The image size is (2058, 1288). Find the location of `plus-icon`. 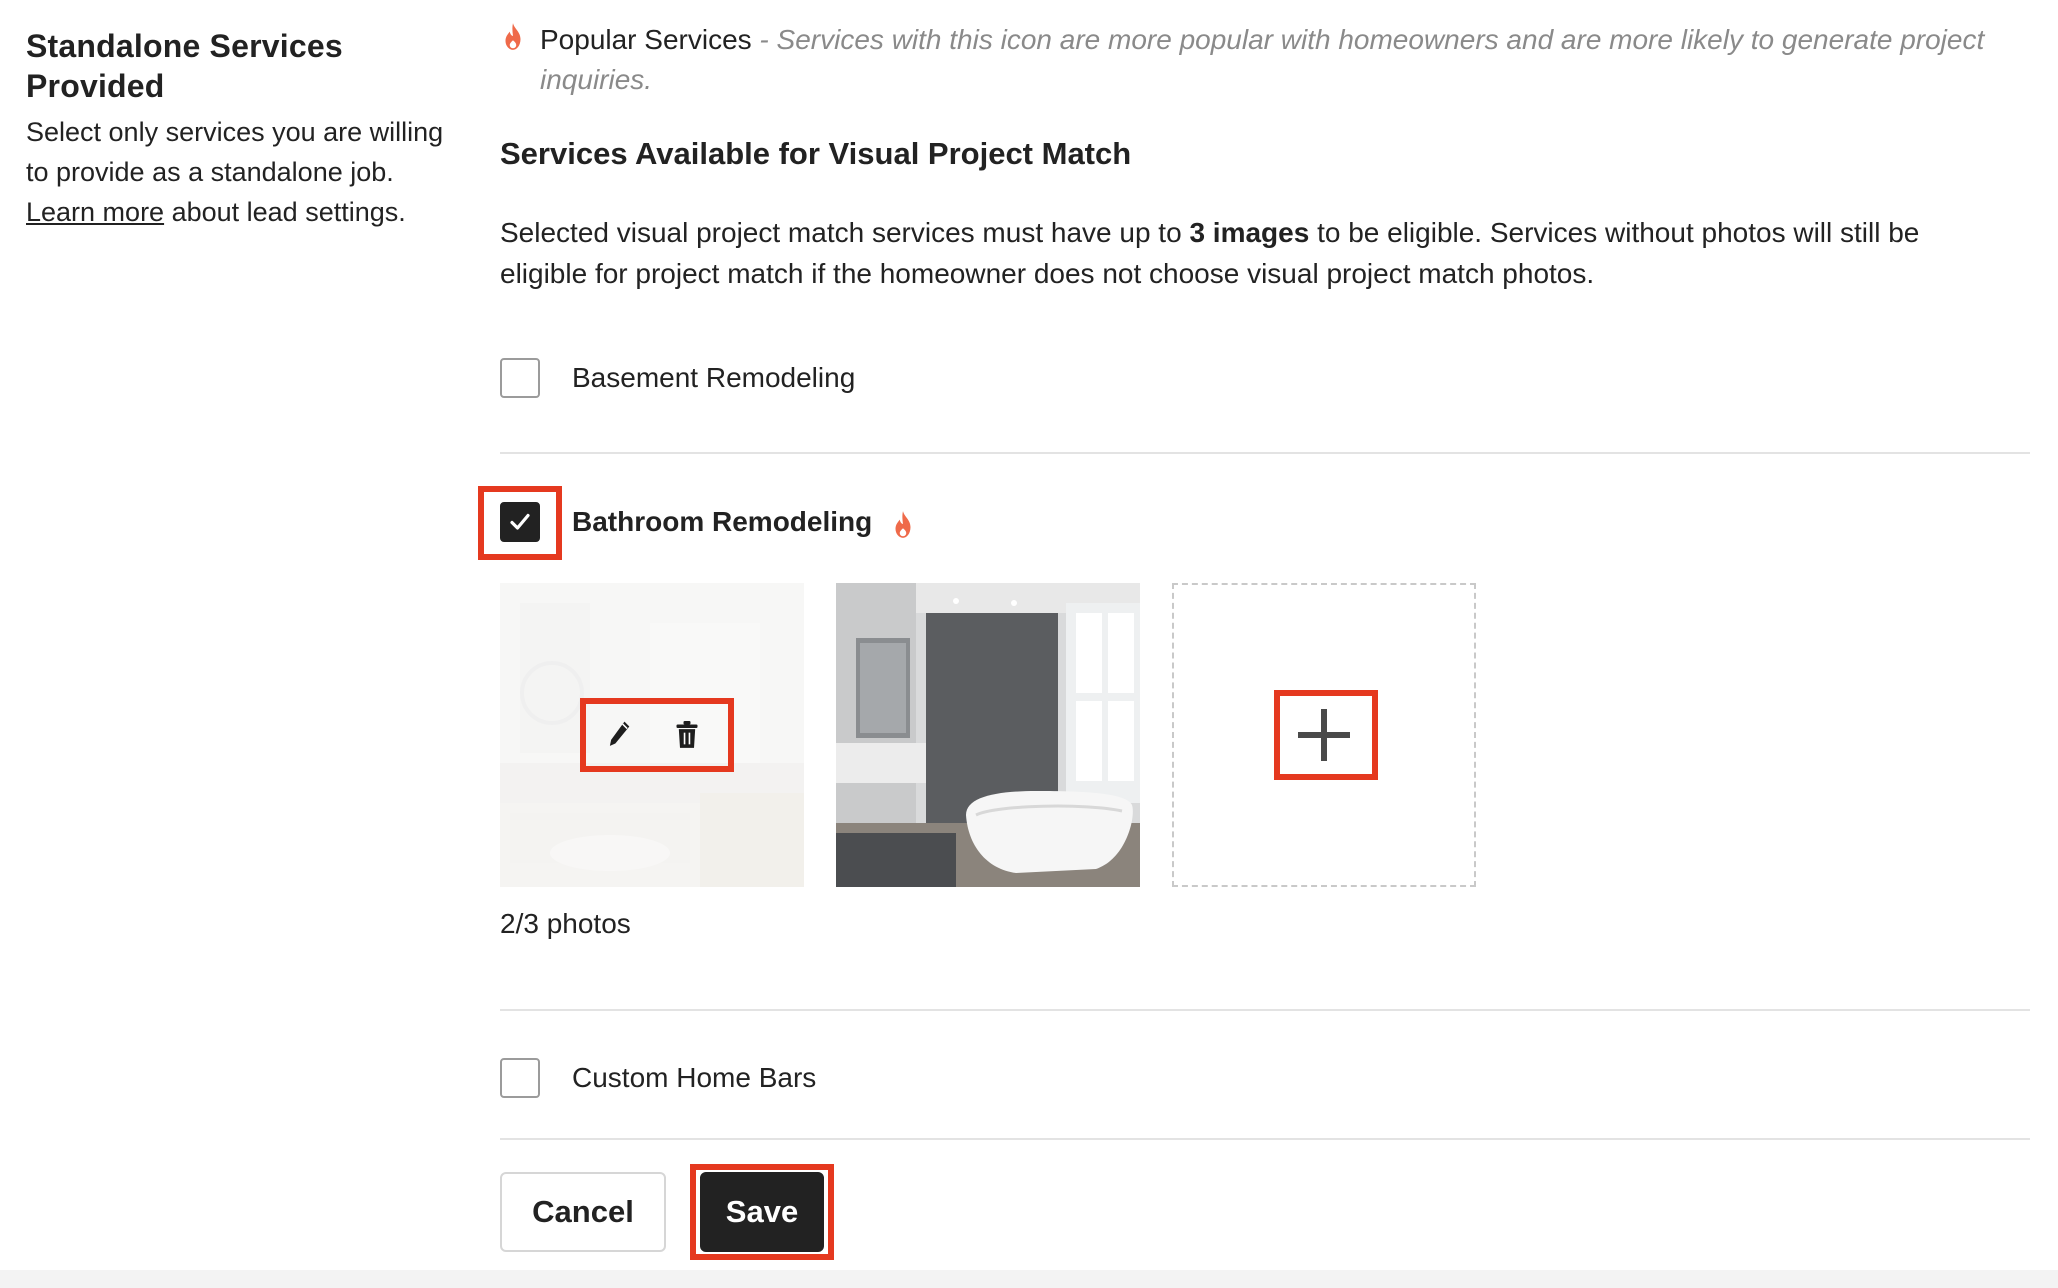

plus-icon is located at coordinates (1324, 735).